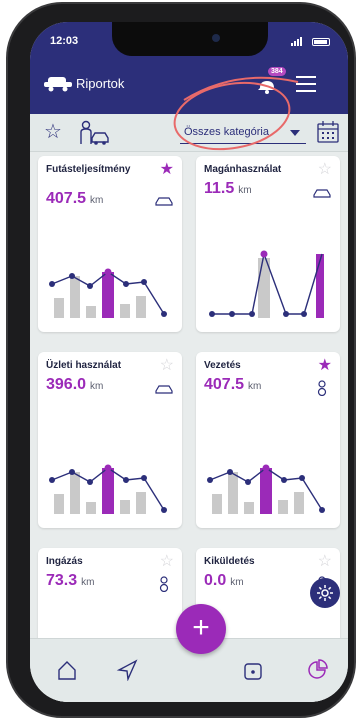 The height and width of the screenshot is (722, 362). I want to click on battery-icon, so click(321, 41).